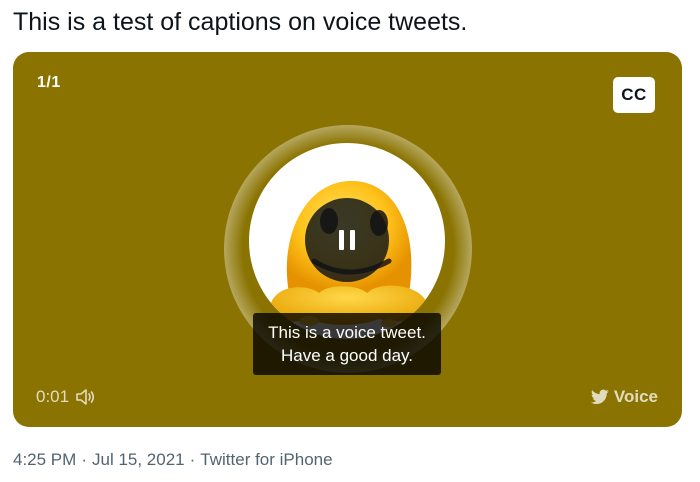  Describe the element at coordinates (49, 82) in the screenshot. I see `media-counter: 1/1` at that location.